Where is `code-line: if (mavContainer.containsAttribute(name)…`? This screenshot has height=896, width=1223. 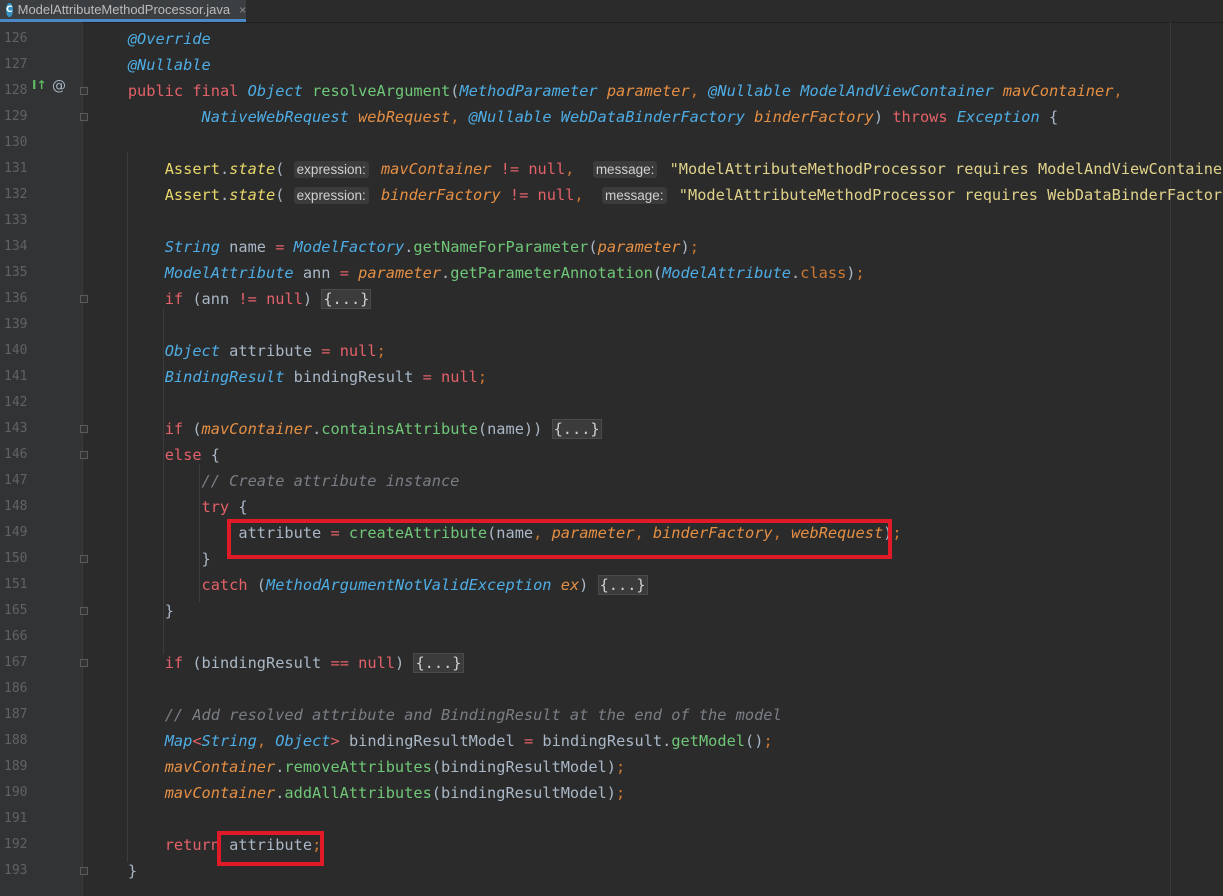 code-line: if (mavContainer.containsAttribute(name)… is located at coordinates (383, 429).